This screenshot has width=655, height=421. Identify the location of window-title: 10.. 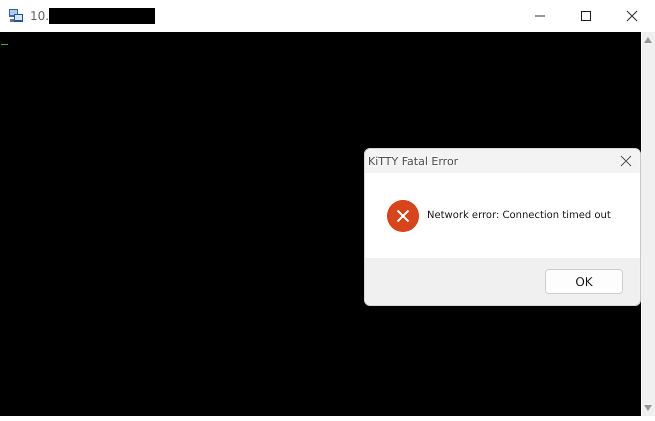
(40, 16).